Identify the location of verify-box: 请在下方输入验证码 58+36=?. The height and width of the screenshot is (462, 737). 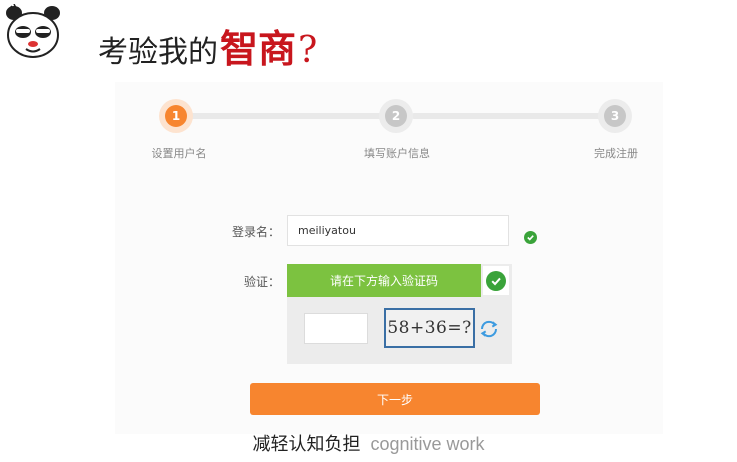
(399, 314).